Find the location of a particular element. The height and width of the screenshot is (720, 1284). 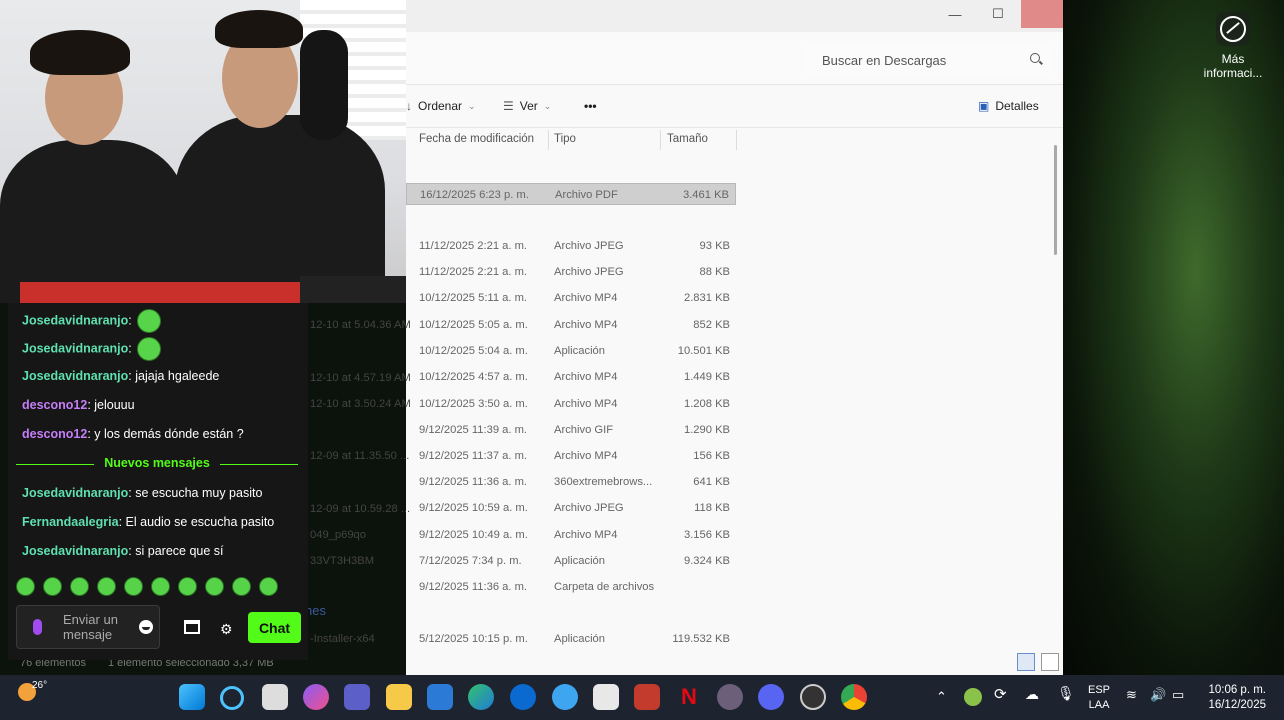

start-icon is located at coordinates (192, 697).